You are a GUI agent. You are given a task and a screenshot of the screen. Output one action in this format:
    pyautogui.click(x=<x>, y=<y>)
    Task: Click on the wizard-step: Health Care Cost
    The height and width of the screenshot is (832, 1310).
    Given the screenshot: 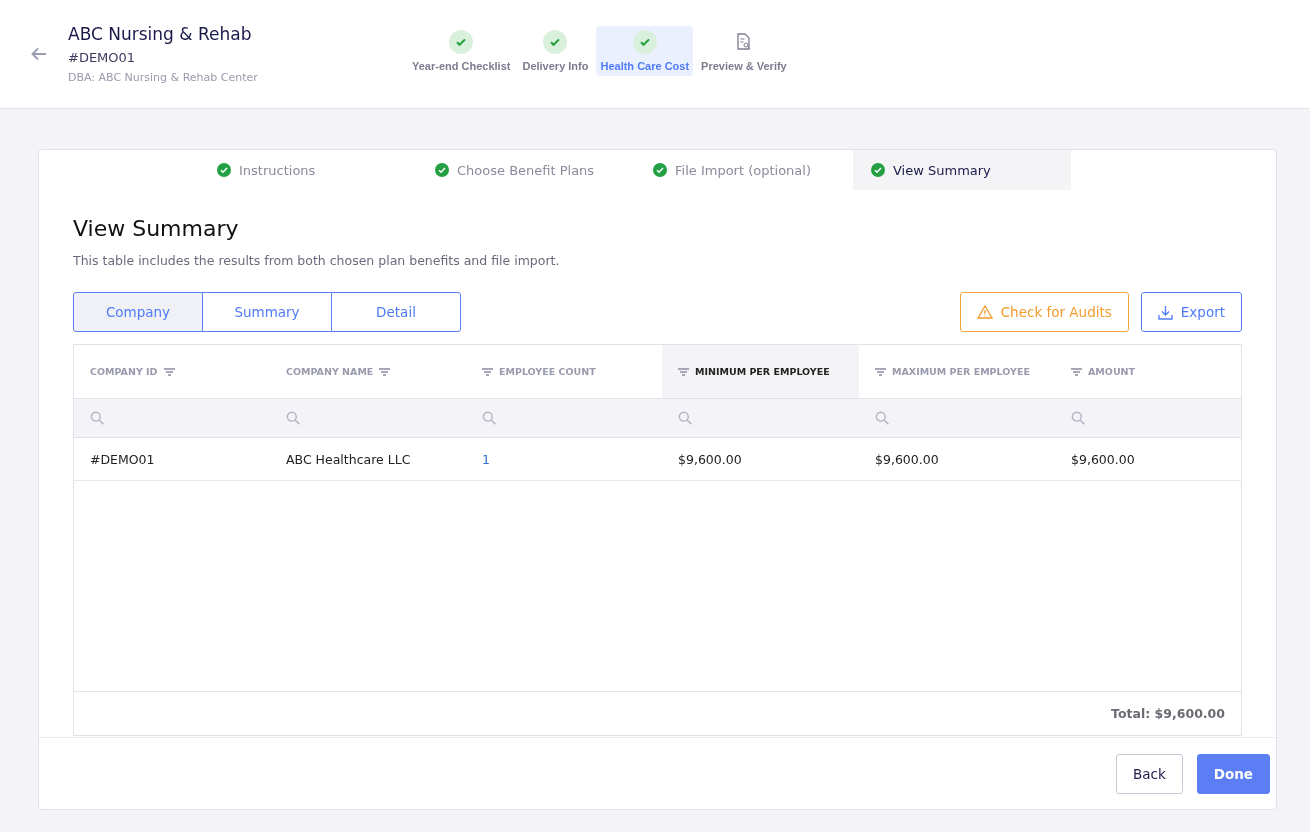 What is the action you would take?
    pyautogui.click(x=645, y=51)
    